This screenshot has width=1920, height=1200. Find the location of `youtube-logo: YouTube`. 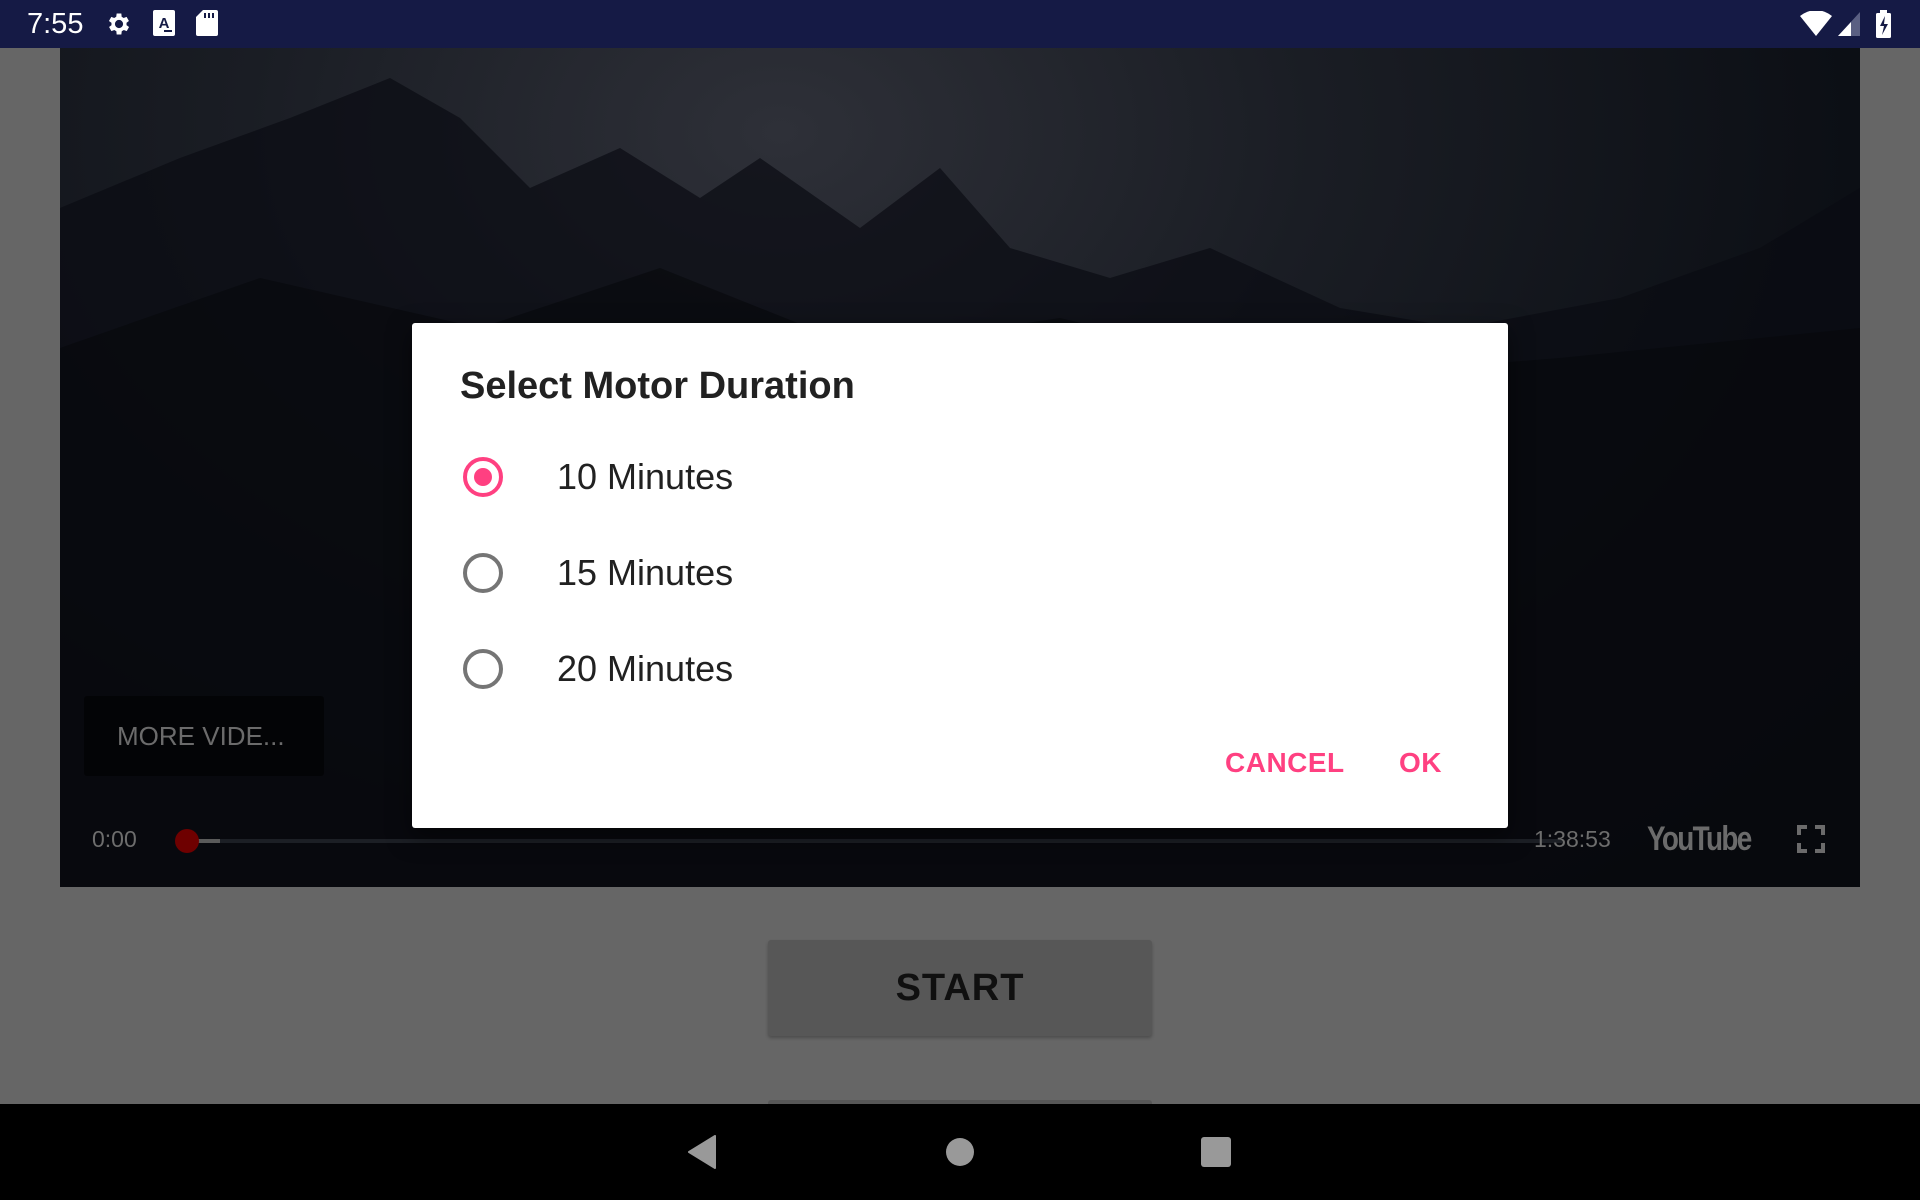

youtube-logo: YouTube is located at coordinates (1699, 839).